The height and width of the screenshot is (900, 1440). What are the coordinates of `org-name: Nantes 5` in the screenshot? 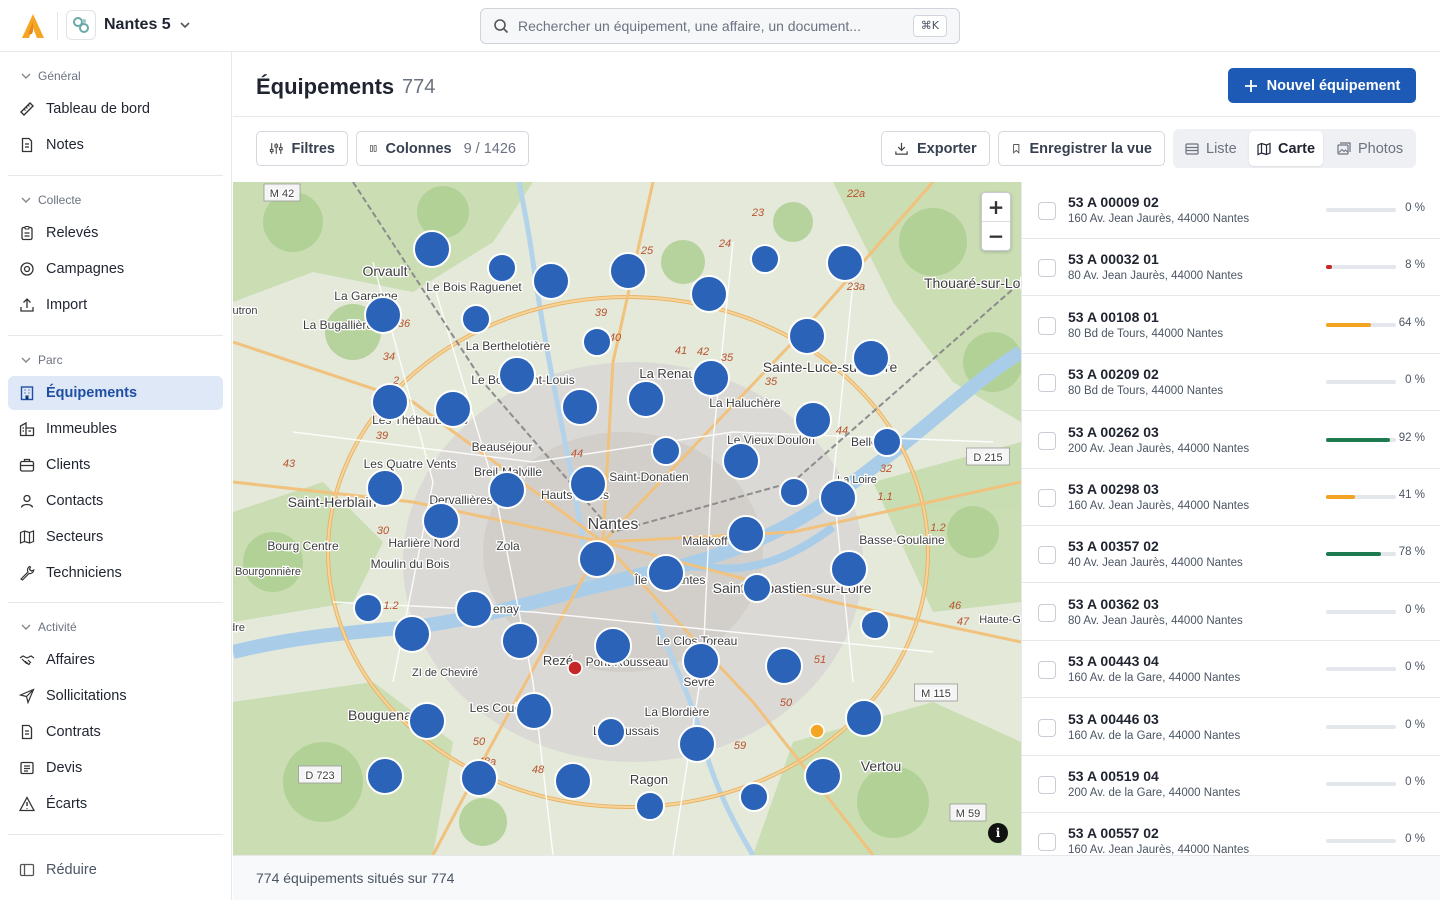 It's located at (137, 25).